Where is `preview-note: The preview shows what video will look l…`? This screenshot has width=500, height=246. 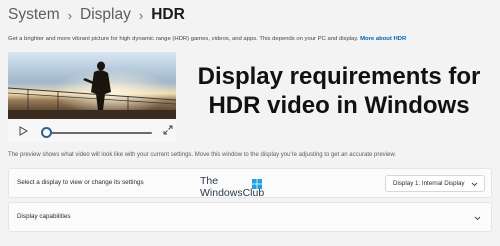 preview-note: The preview shows what video will look l… is located at coordinates (202, 155).